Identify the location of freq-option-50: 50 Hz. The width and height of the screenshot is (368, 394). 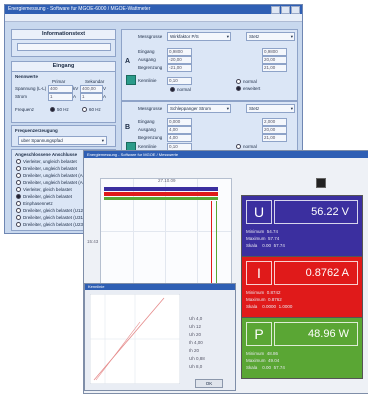
(59, 110).